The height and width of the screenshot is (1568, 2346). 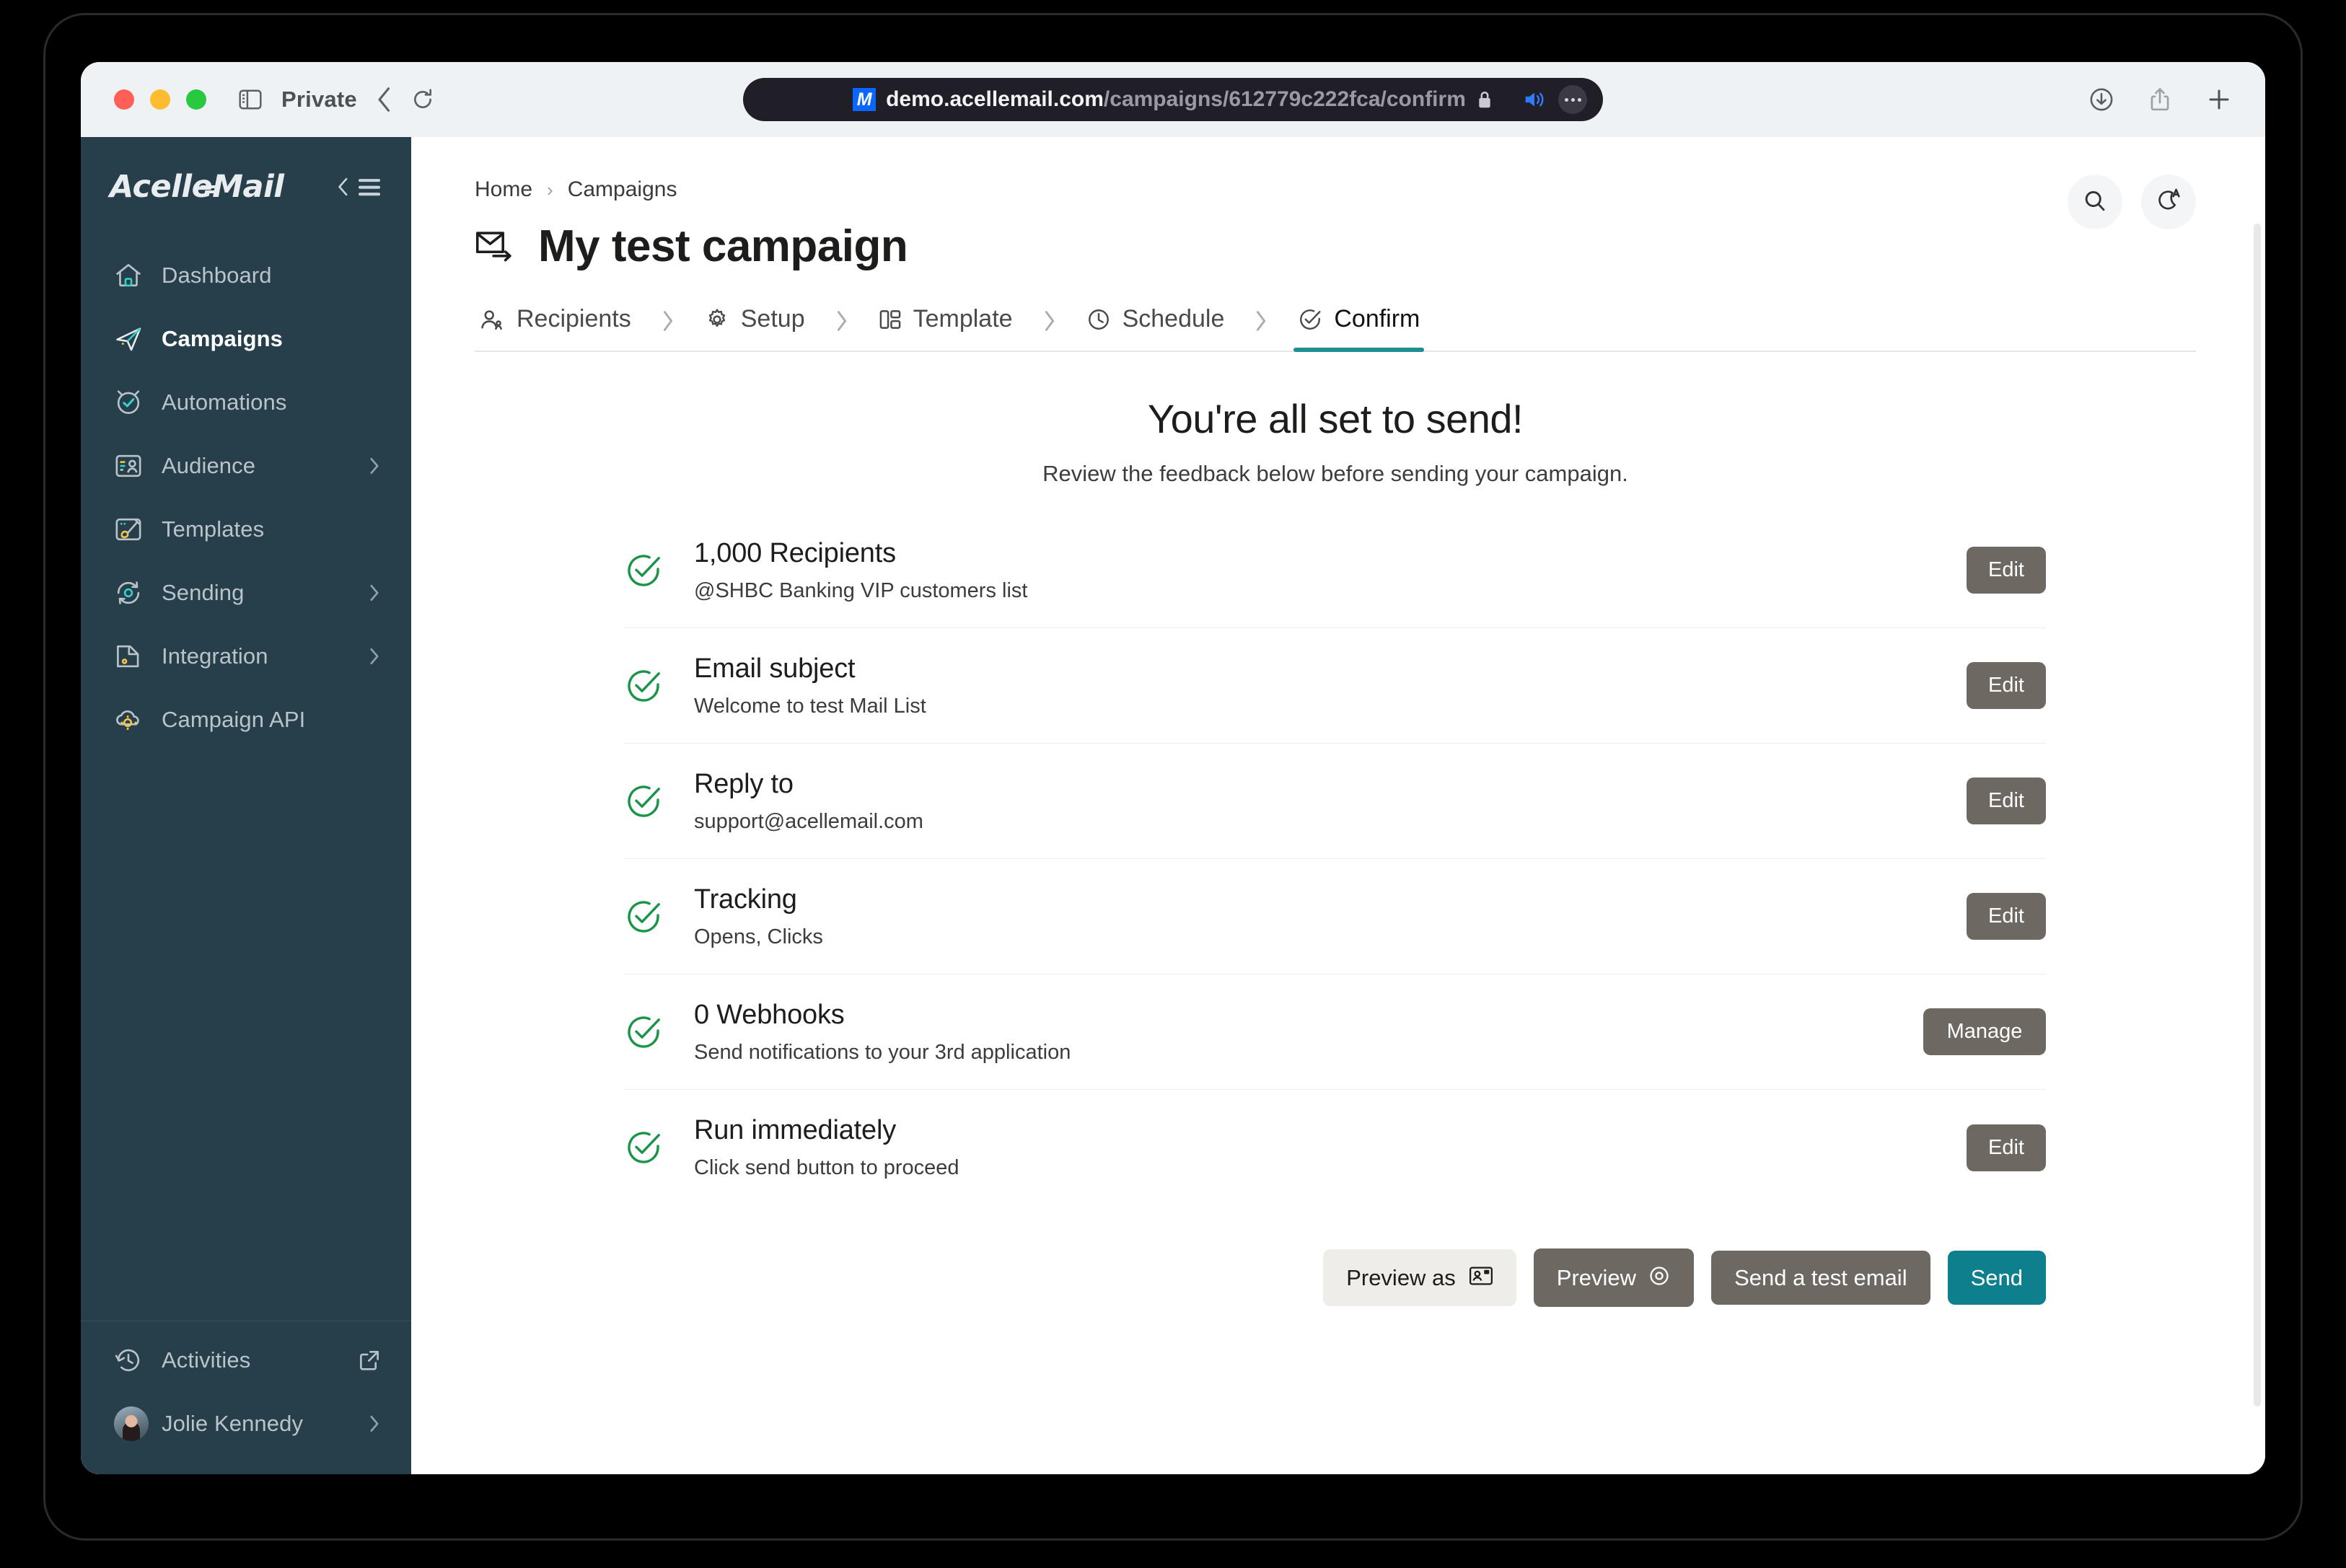 I want to click on plus-icon, so click(x=2219, y=100).